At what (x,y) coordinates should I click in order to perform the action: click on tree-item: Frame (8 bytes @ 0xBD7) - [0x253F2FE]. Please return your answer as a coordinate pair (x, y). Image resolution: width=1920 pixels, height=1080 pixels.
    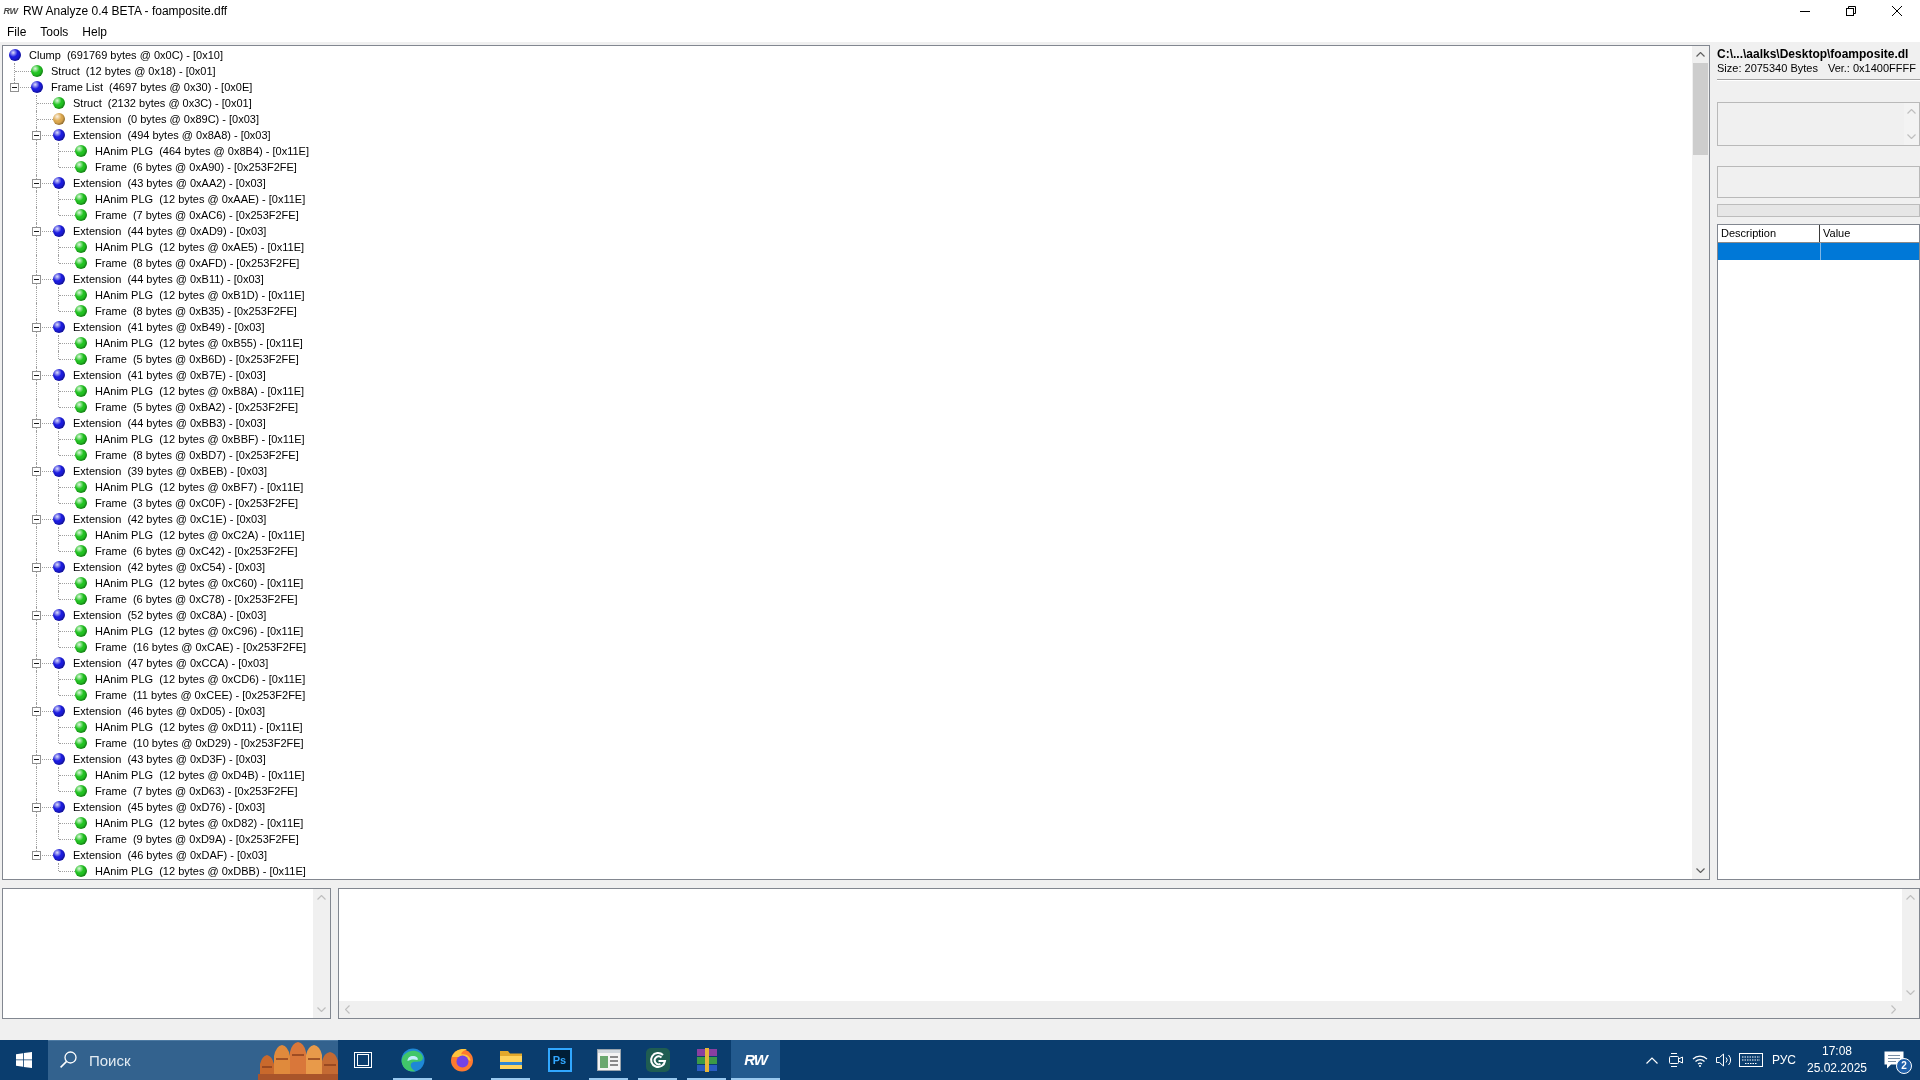
    Looking at the image, I should click on (197, 455).